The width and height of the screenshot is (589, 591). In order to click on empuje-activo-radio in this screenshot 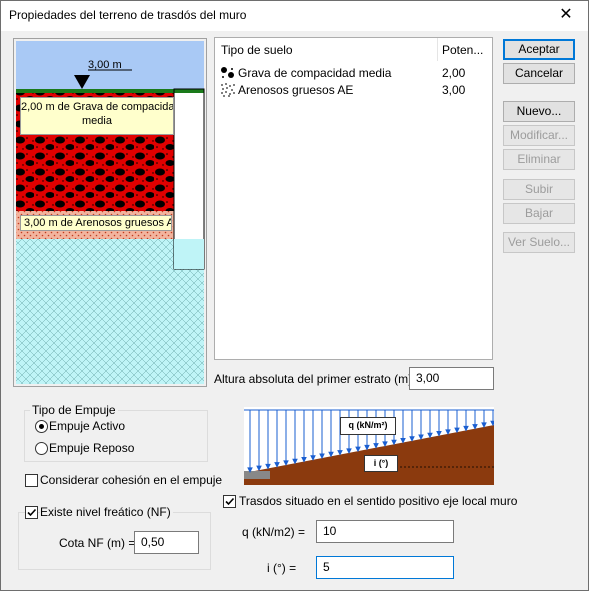, I will do `click(41, 426)`.